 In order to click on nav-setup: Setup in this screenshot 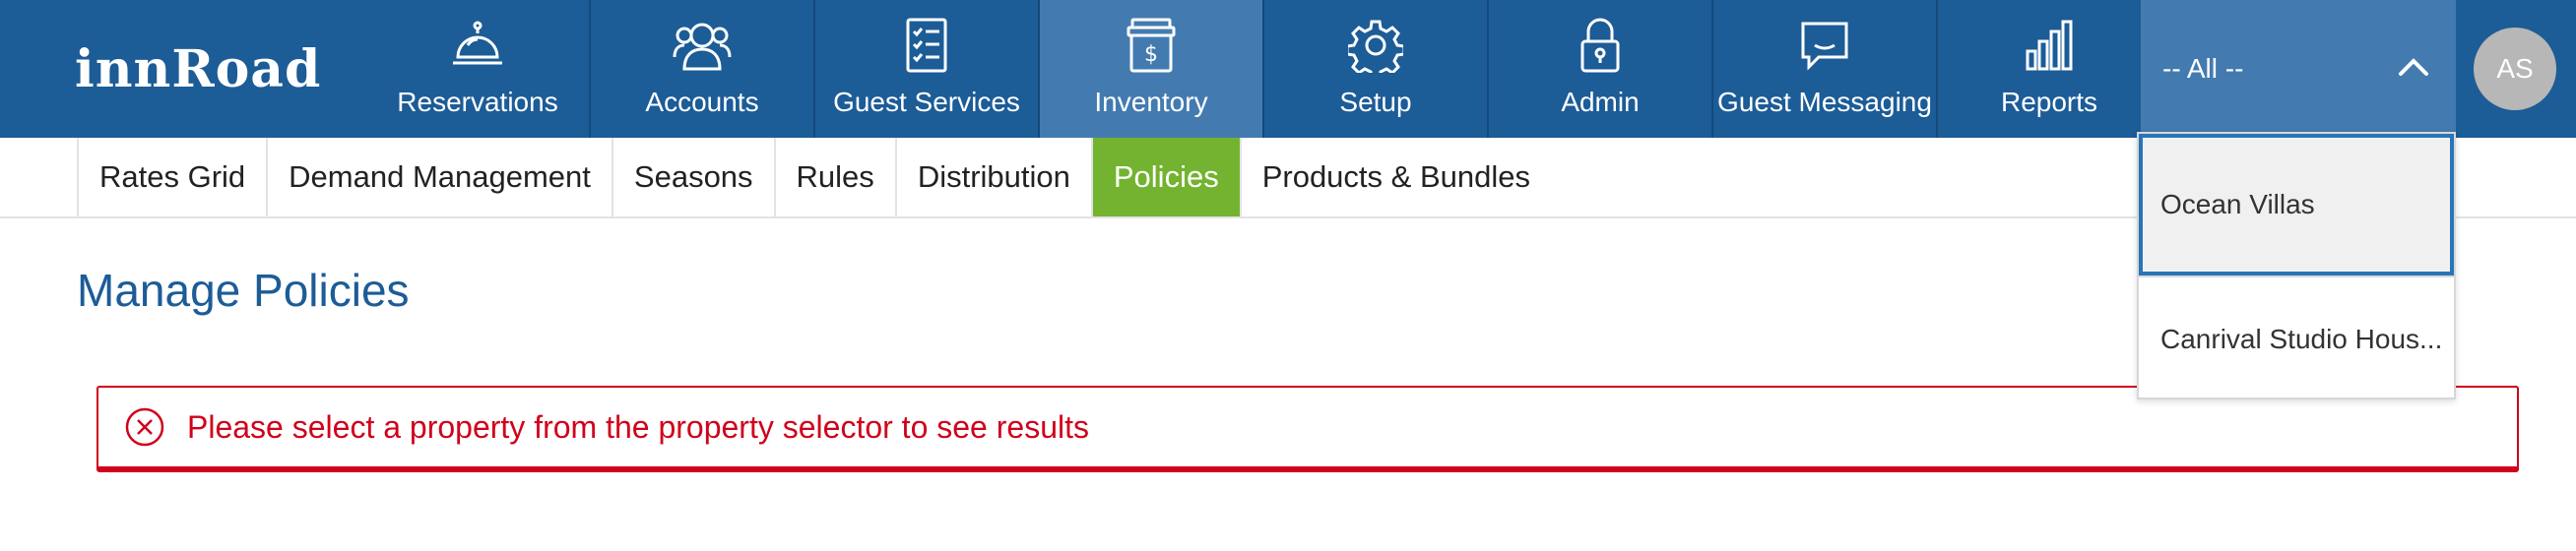, I will do `click(1376, 69)`.